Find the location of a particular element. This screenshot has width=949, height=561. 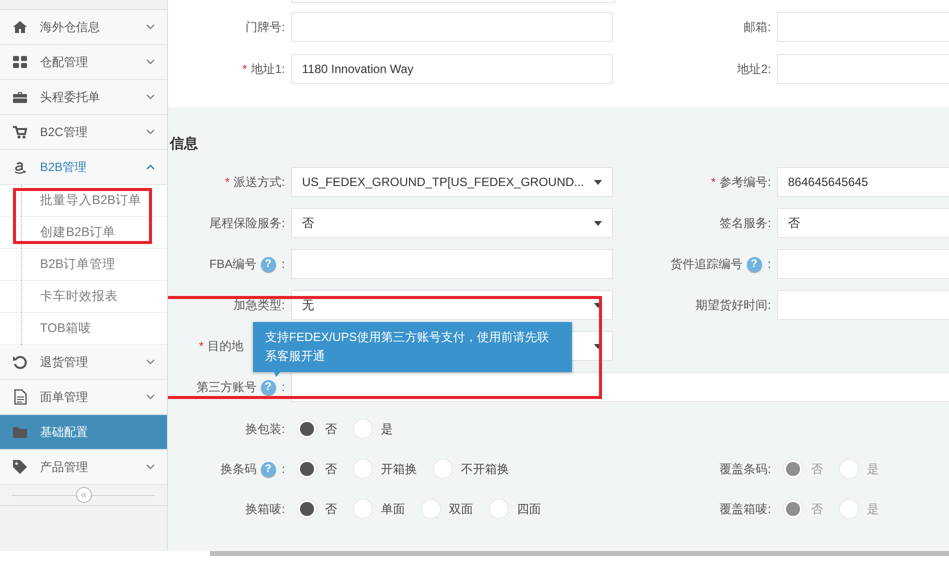

sidebar-item: B2C管理 is located at coordinates (83, 132).